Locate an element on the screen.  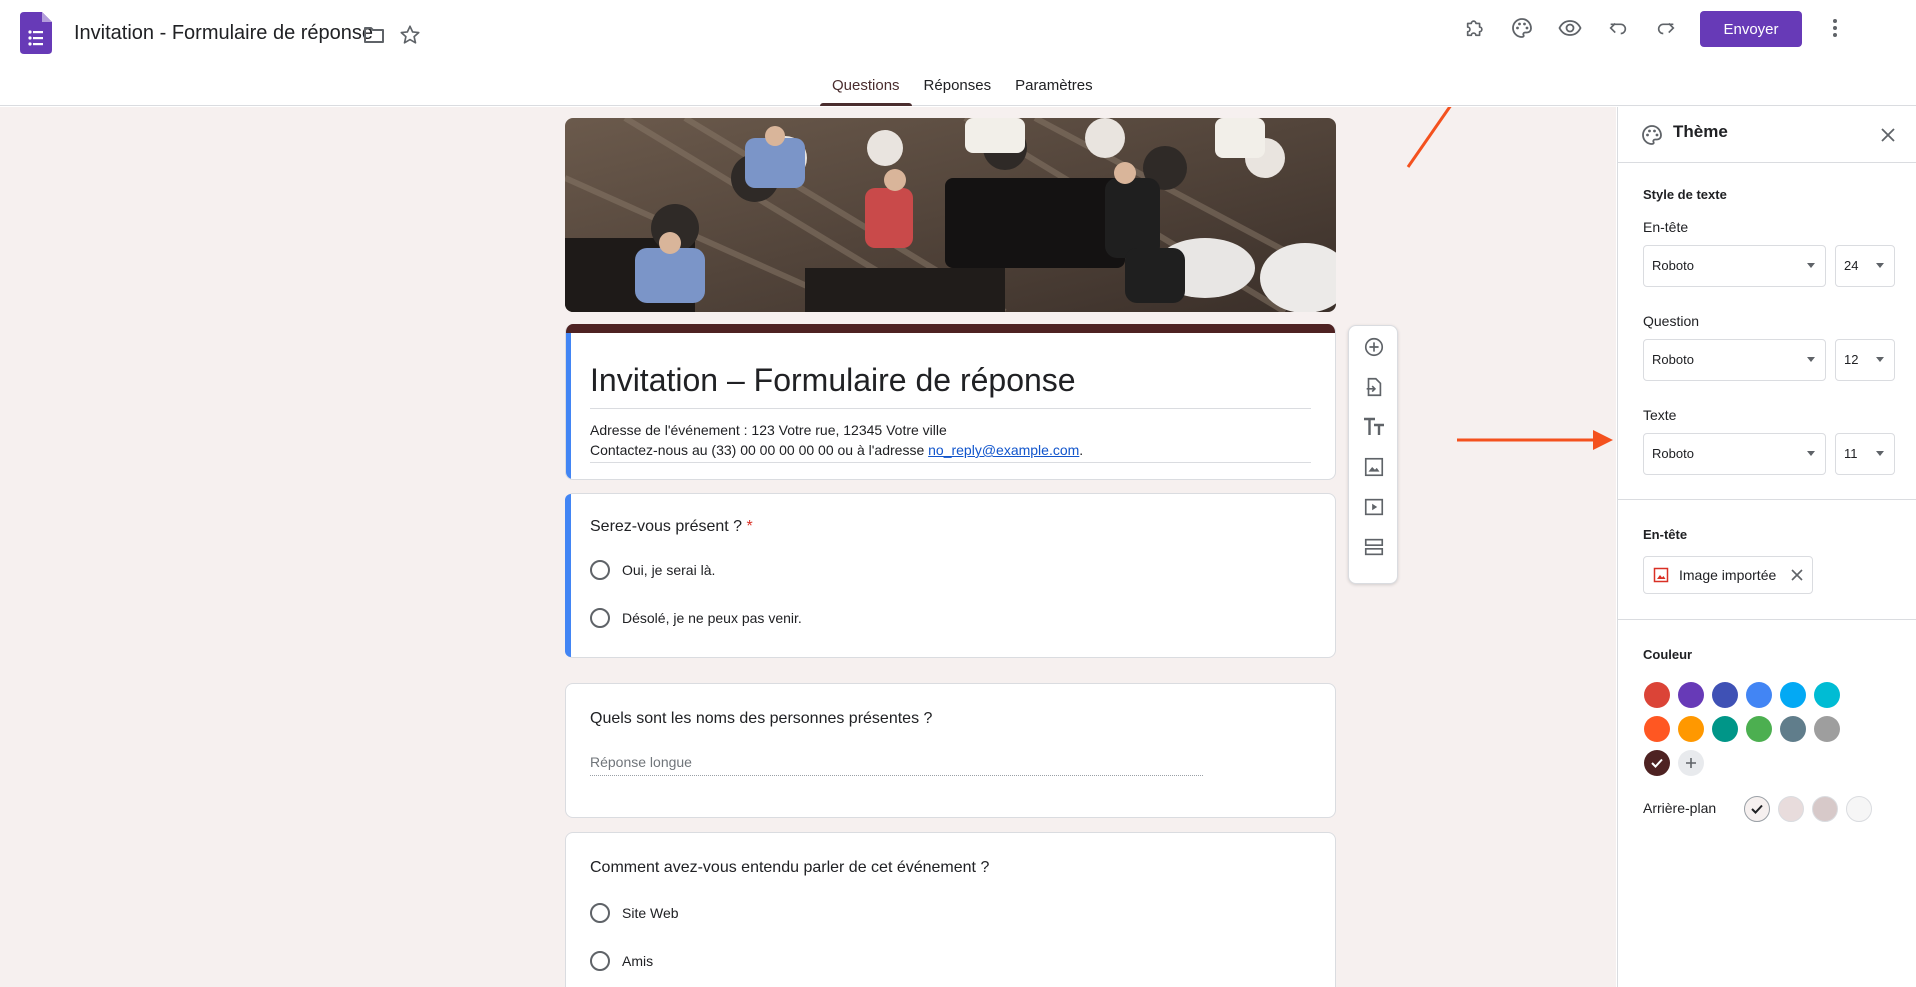
text-size-select: 11 is located at coordinates (1865, 454).